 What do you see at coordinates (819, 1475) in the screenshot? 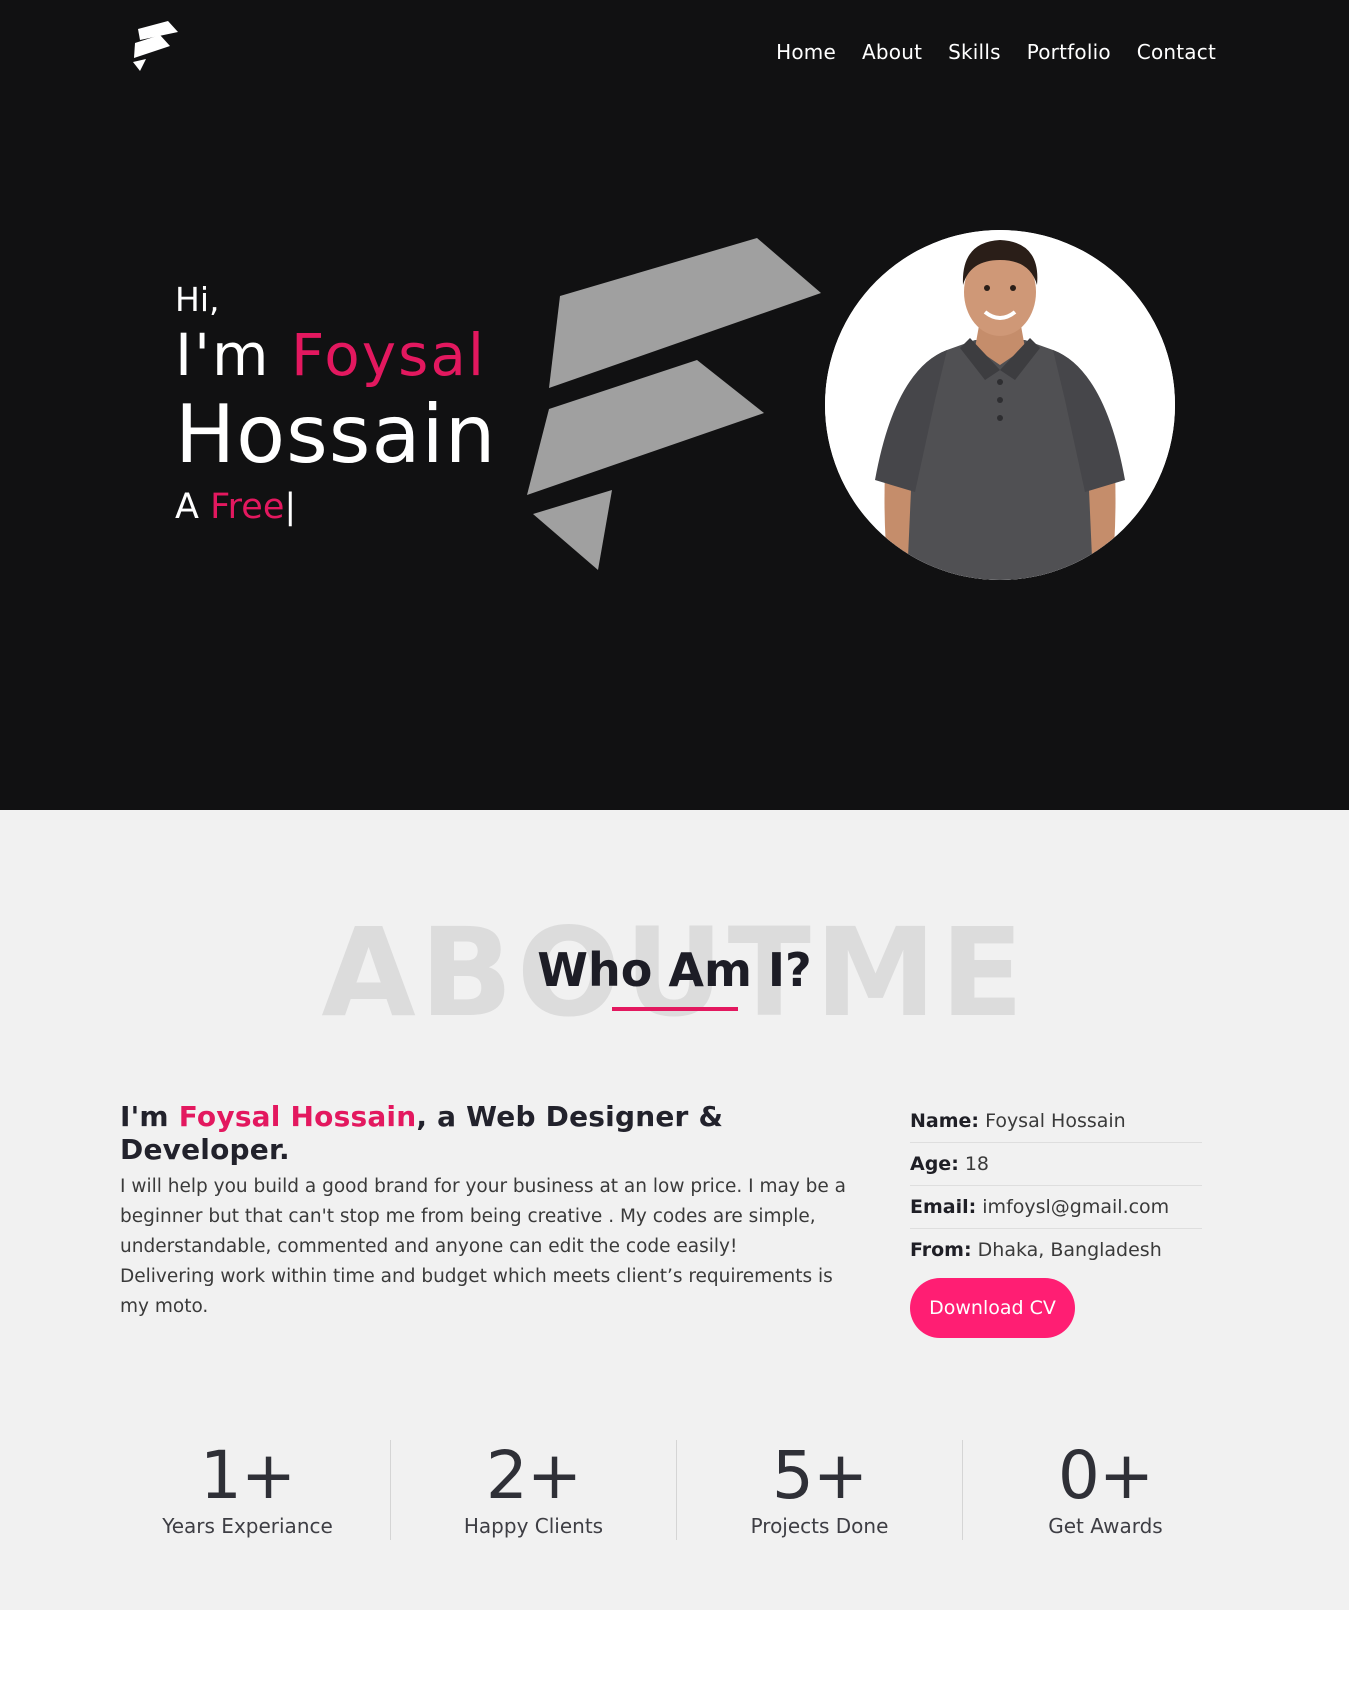
I see `stat-value: 5+` at bounding box center [819, 1475].